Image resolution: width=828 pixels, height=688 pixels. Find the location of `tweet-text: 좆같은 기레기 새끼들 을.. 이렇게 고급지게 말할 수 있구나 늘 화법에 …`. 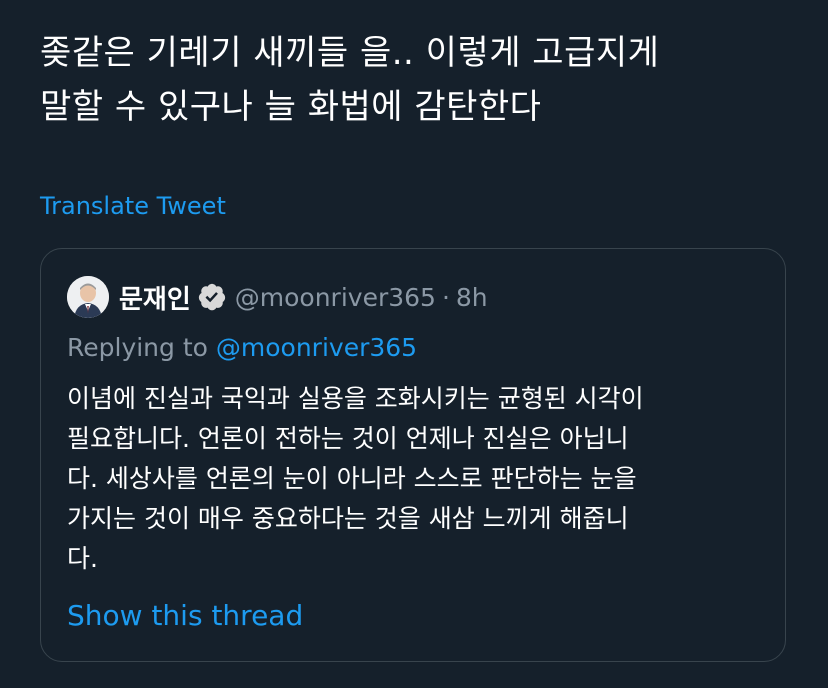

tweet-text: 좆같은 기레기 새끼들 을.. 이렇게 고급지게 말할 수 있구나 늘 화법에 … is located at coordinates (420, 80).